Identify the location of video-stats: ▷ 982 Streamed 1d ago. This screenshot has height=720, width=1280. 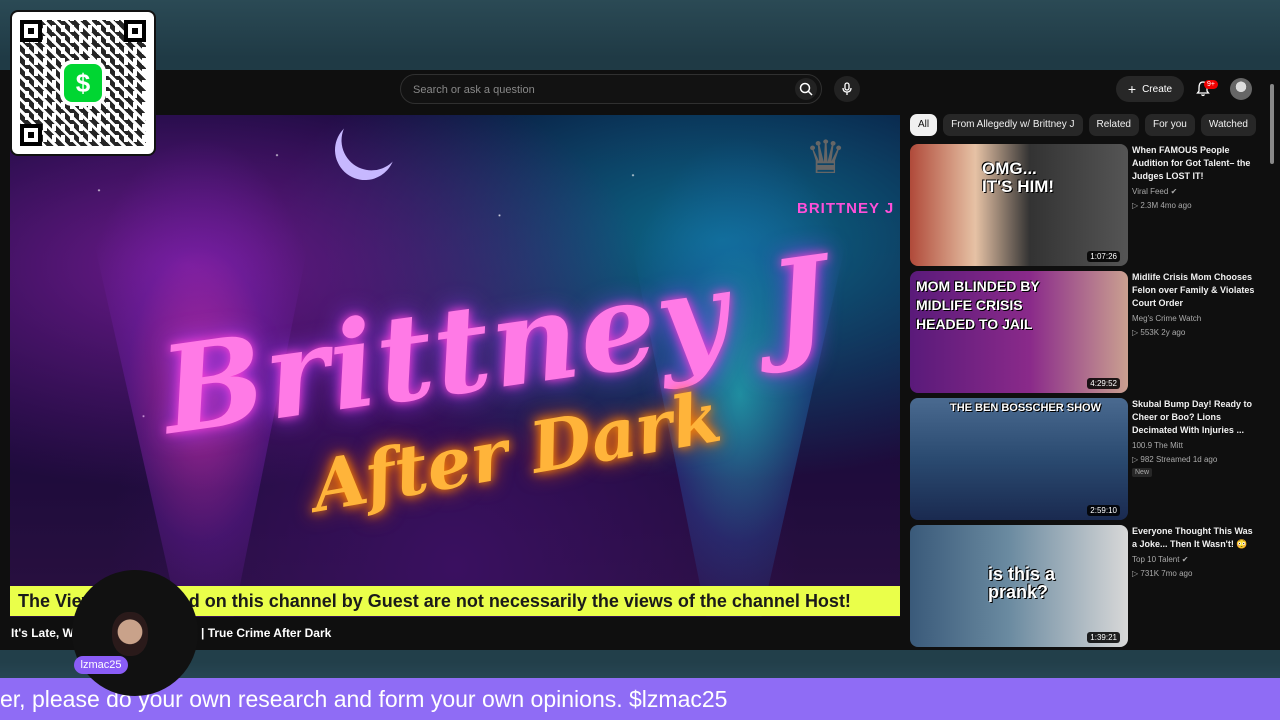
(1175, 459).